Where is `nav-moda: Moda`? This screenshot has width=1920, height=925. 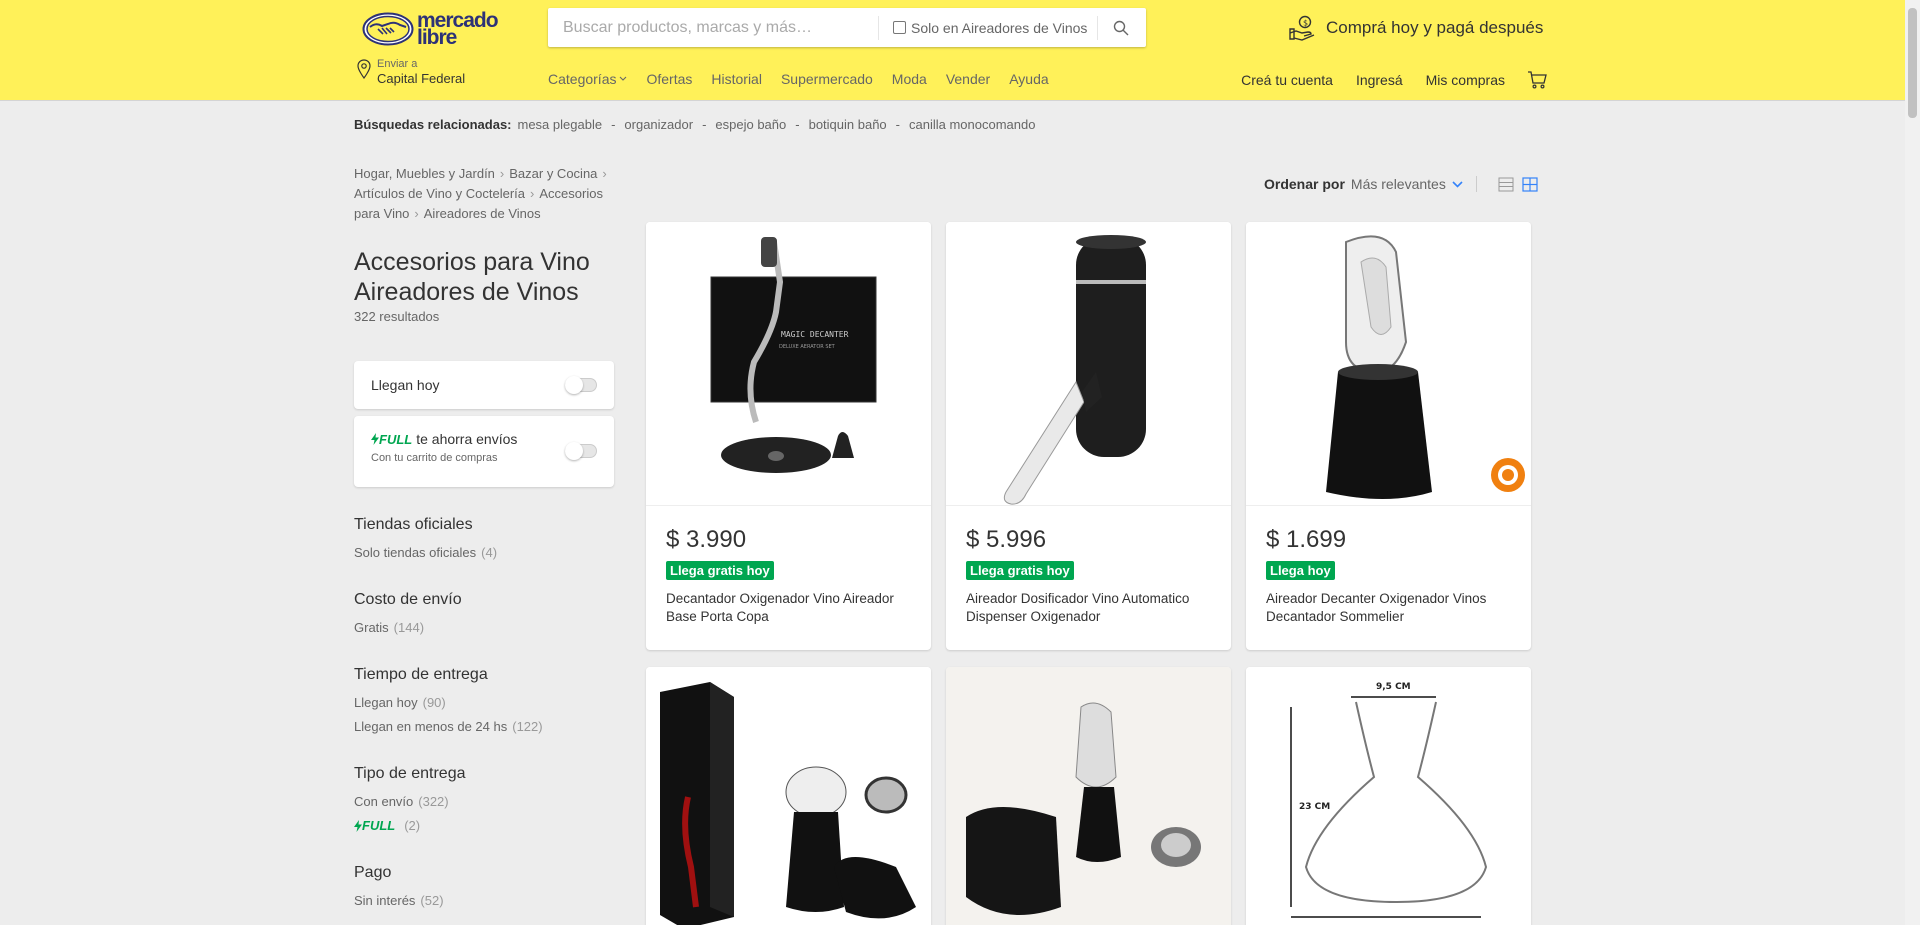 nav-moda: Moda is located at coordinates (909, 79).